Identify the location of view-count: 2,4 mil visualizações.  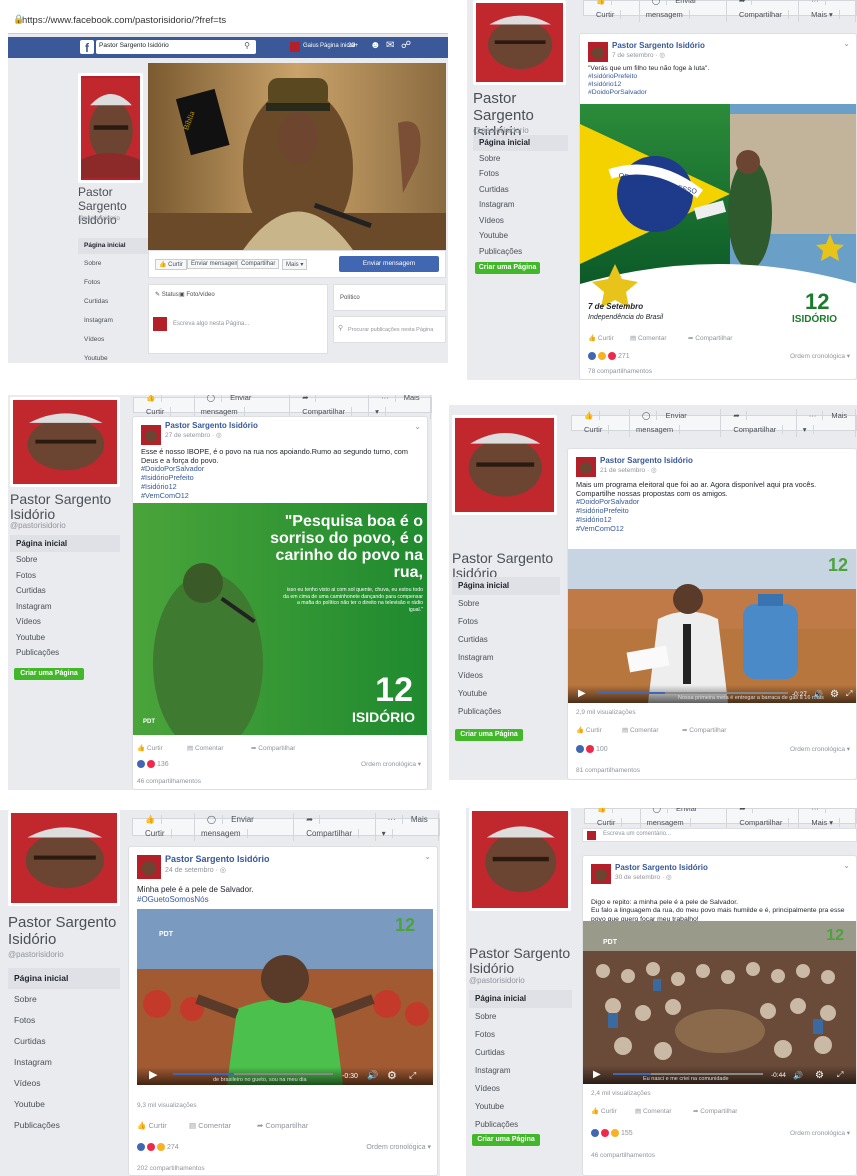
(621, 1093).